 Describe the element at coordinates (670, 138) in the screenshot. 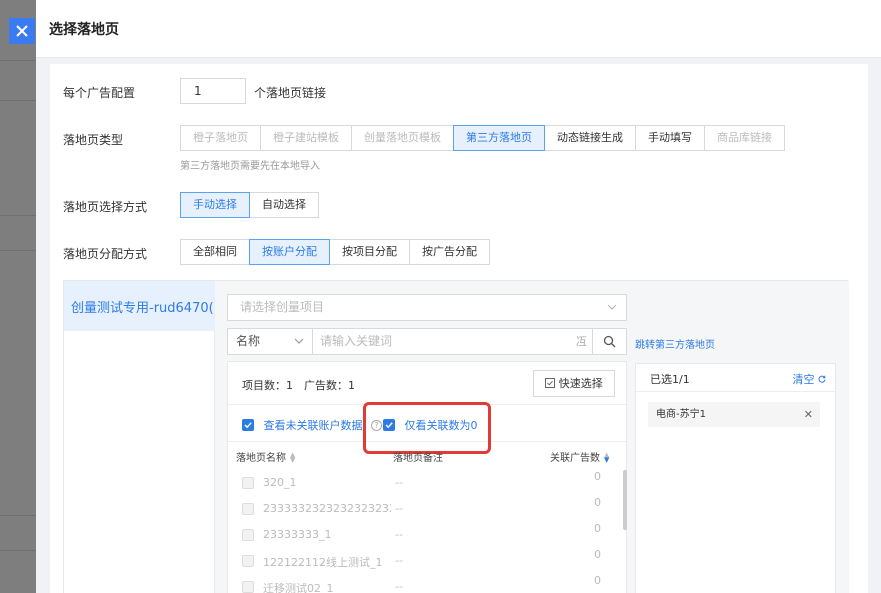

I see `type-option-manual: 手动填写` at that location.